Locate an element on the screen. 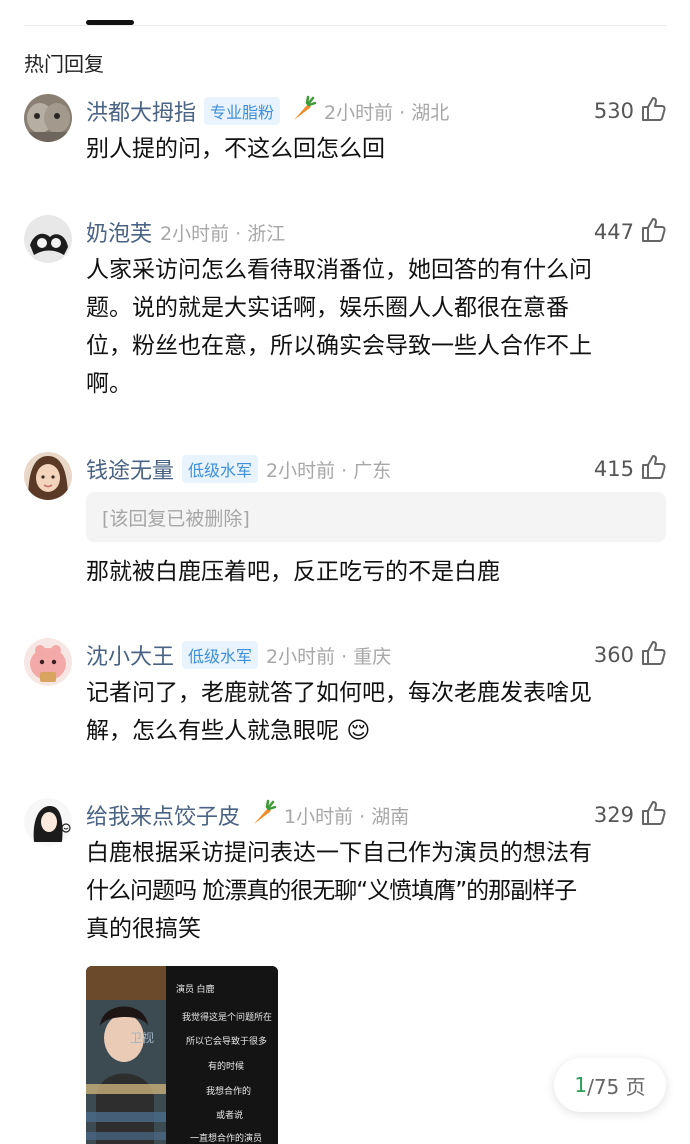  page-indicator: 1 /75 页 is located at coordinates (610, 1085).